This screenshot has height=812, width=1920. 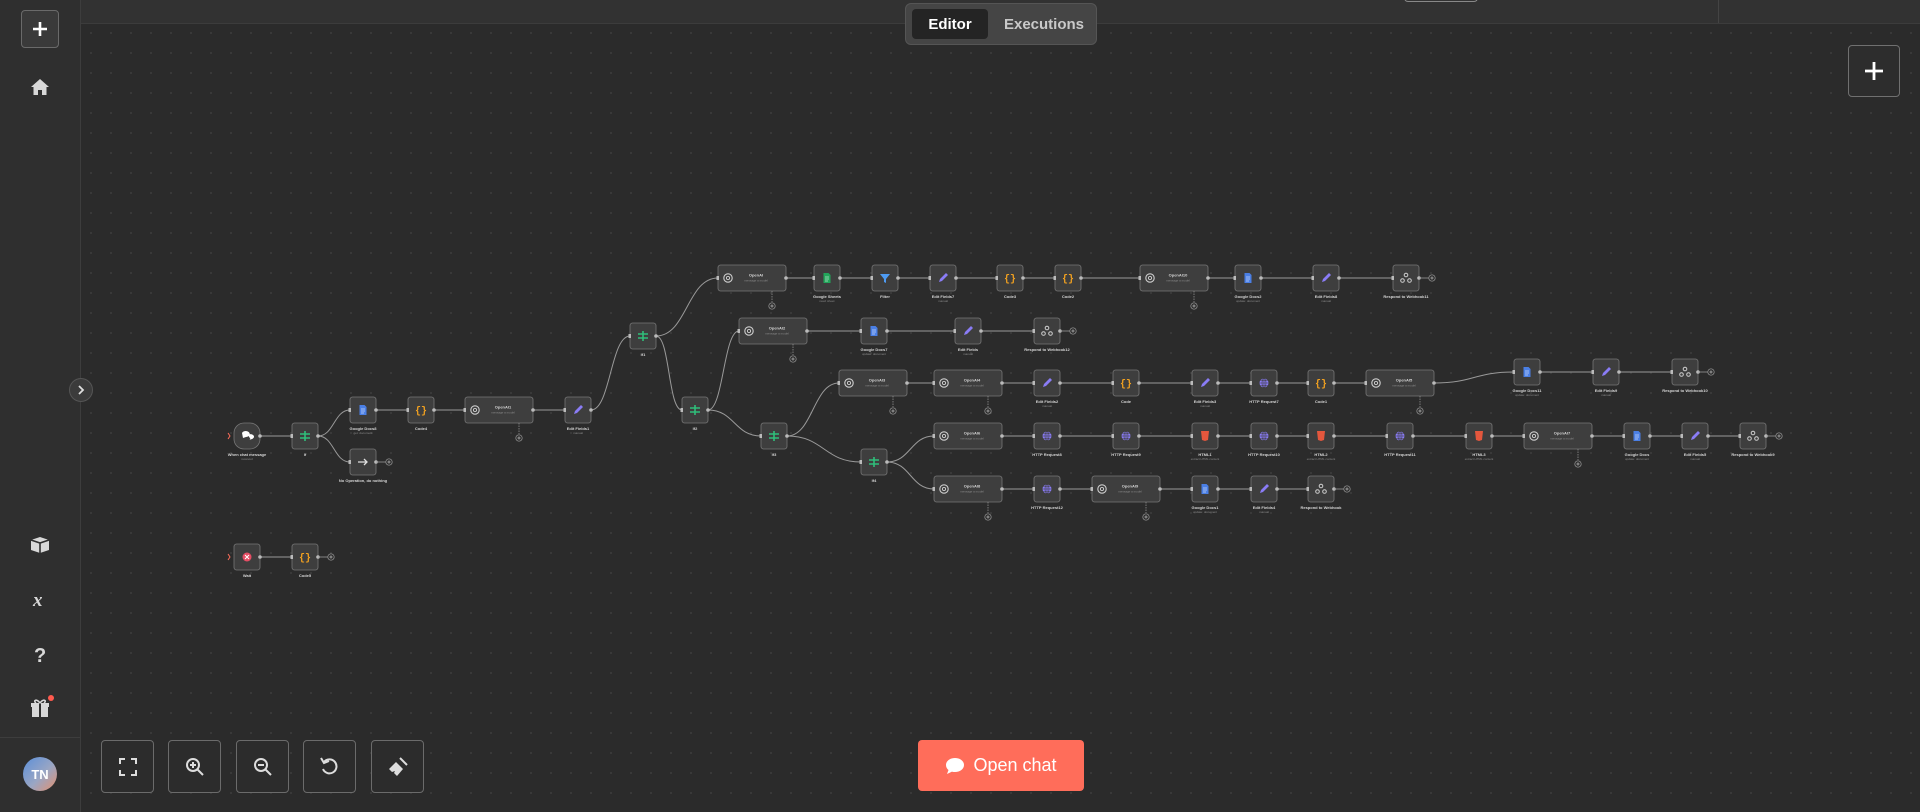 What do you see at coordinates (1753, 439) in the screenshot?
I see `node-rw9: Respond to Webhook9` at bounding box center [1753, 439].